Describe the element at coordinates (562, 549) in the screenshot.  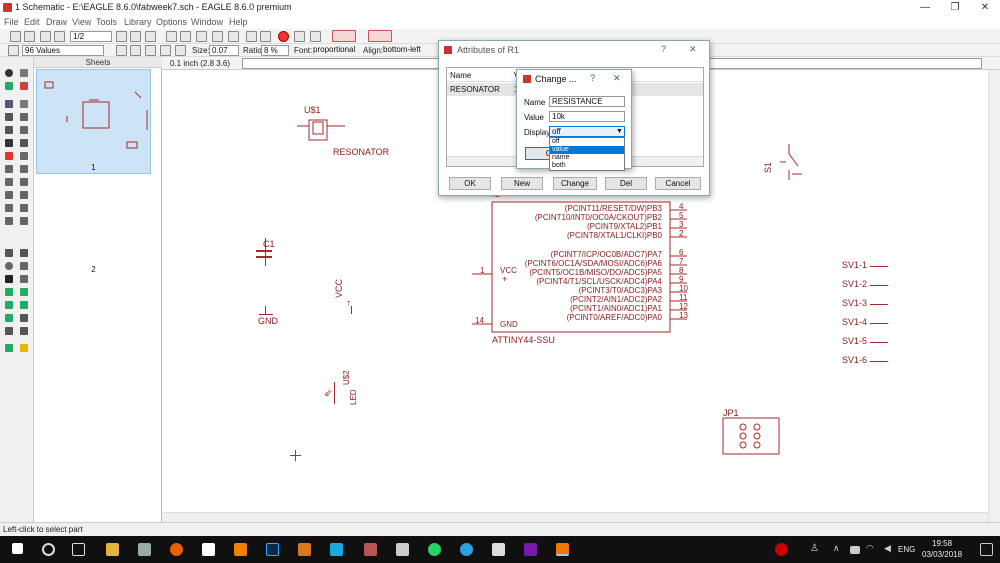
I see `eagle-taskbar-icon` at that location.